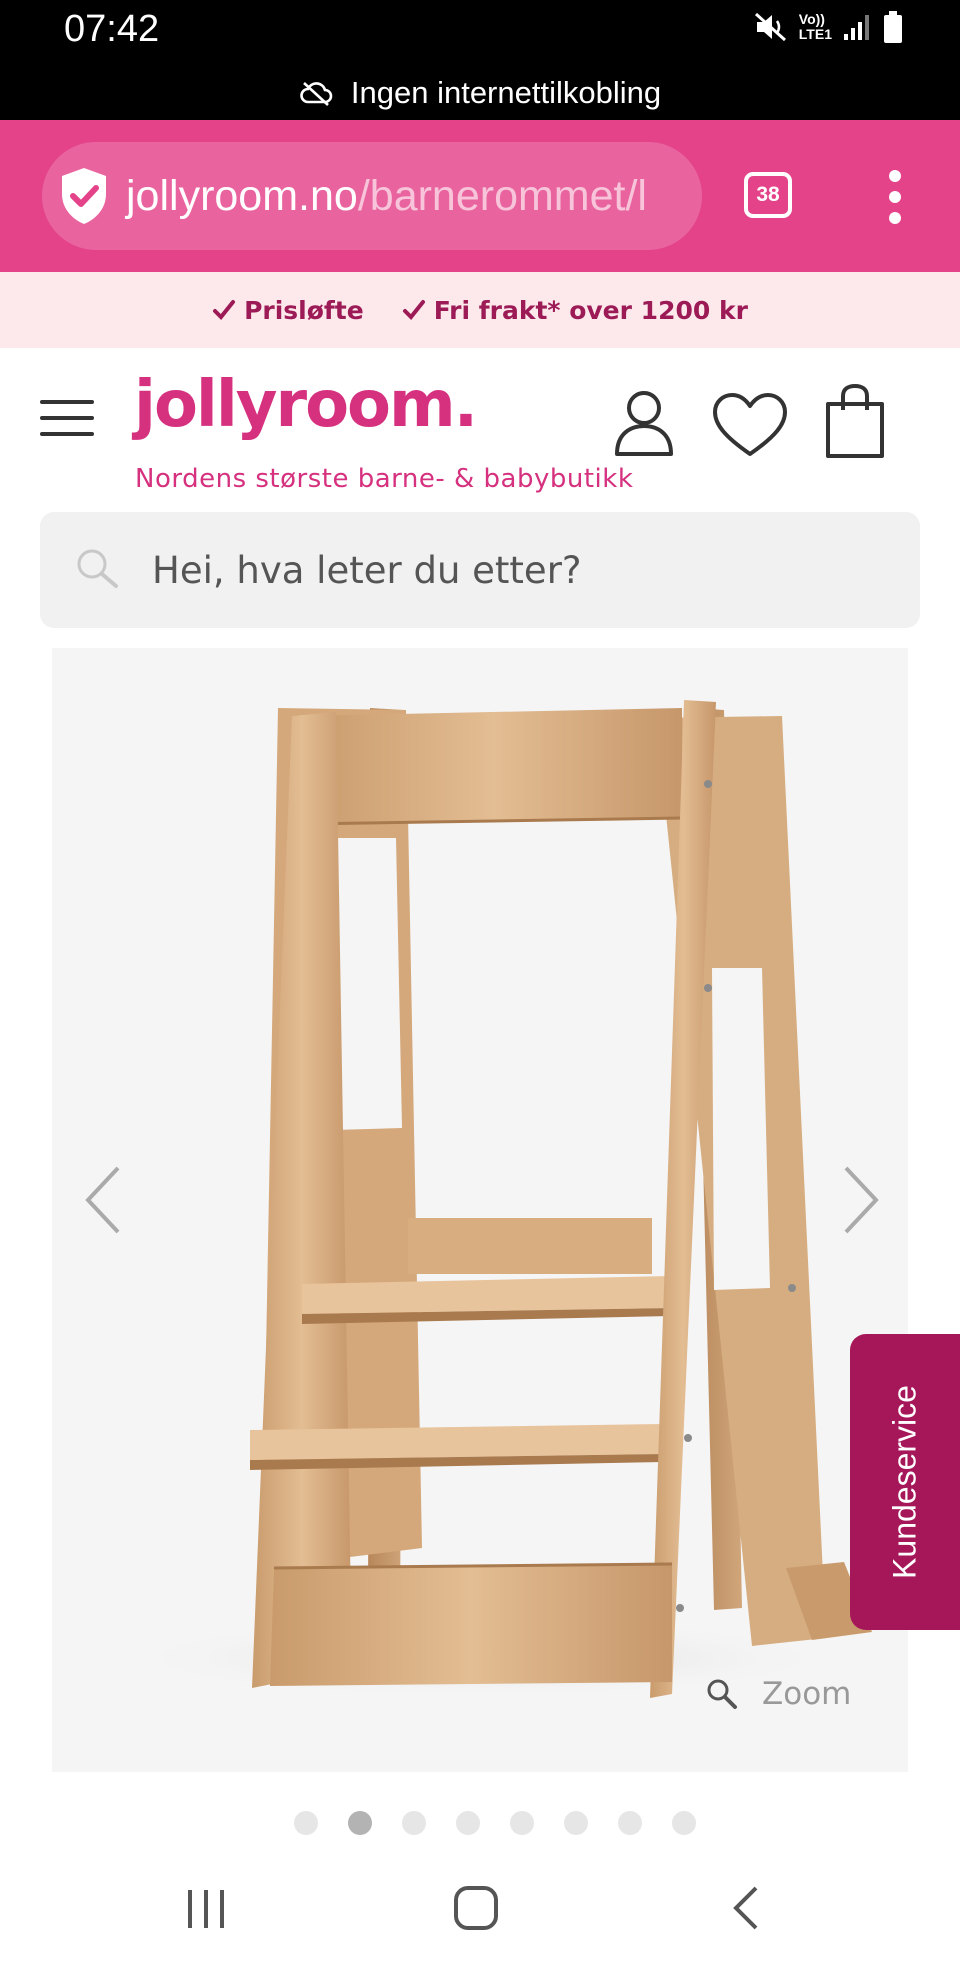 The image size is (960, 1973). Describe the element at coordinates (722, 1694) in the screenshot. I see `magnifier-icon` at that location.